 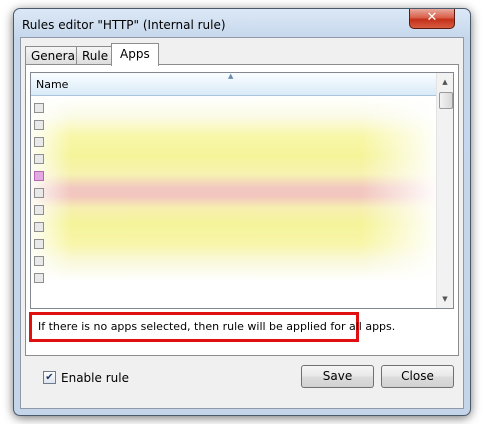 I want to click on window-close-button: ✕, so click(x=432, y=19).